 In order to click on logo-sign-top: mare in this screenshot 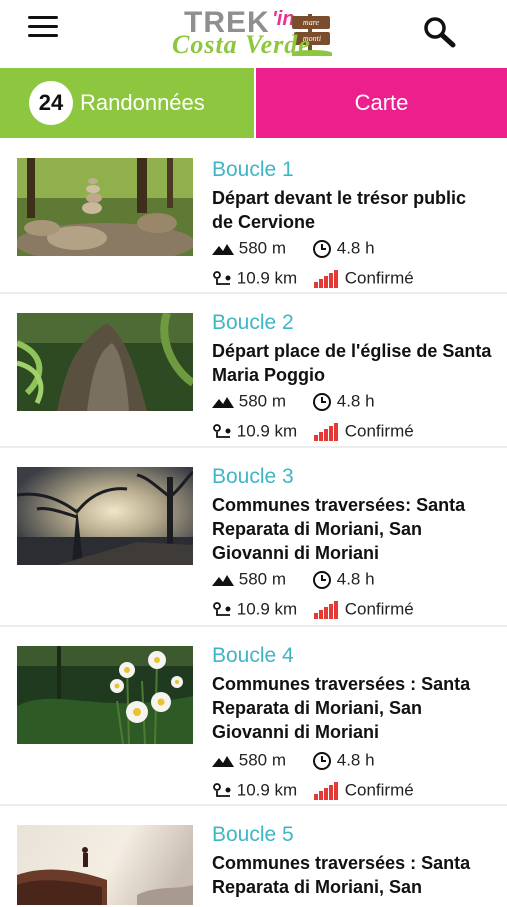, I will do `click(311, 22)`.